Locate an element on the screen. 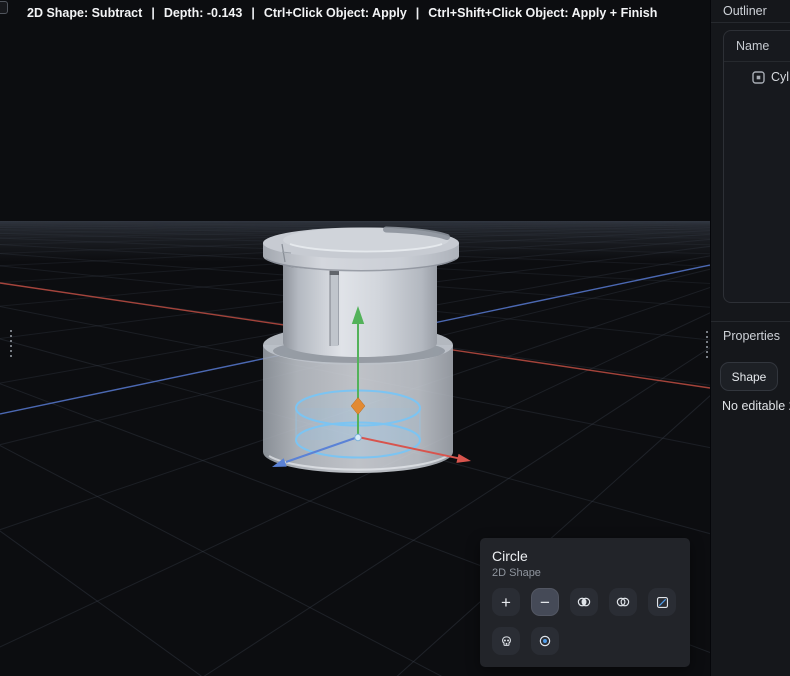 The width and height of the screenshot is (790, 676). tab-shape-label: Shape is located at coordinates (749, 376).